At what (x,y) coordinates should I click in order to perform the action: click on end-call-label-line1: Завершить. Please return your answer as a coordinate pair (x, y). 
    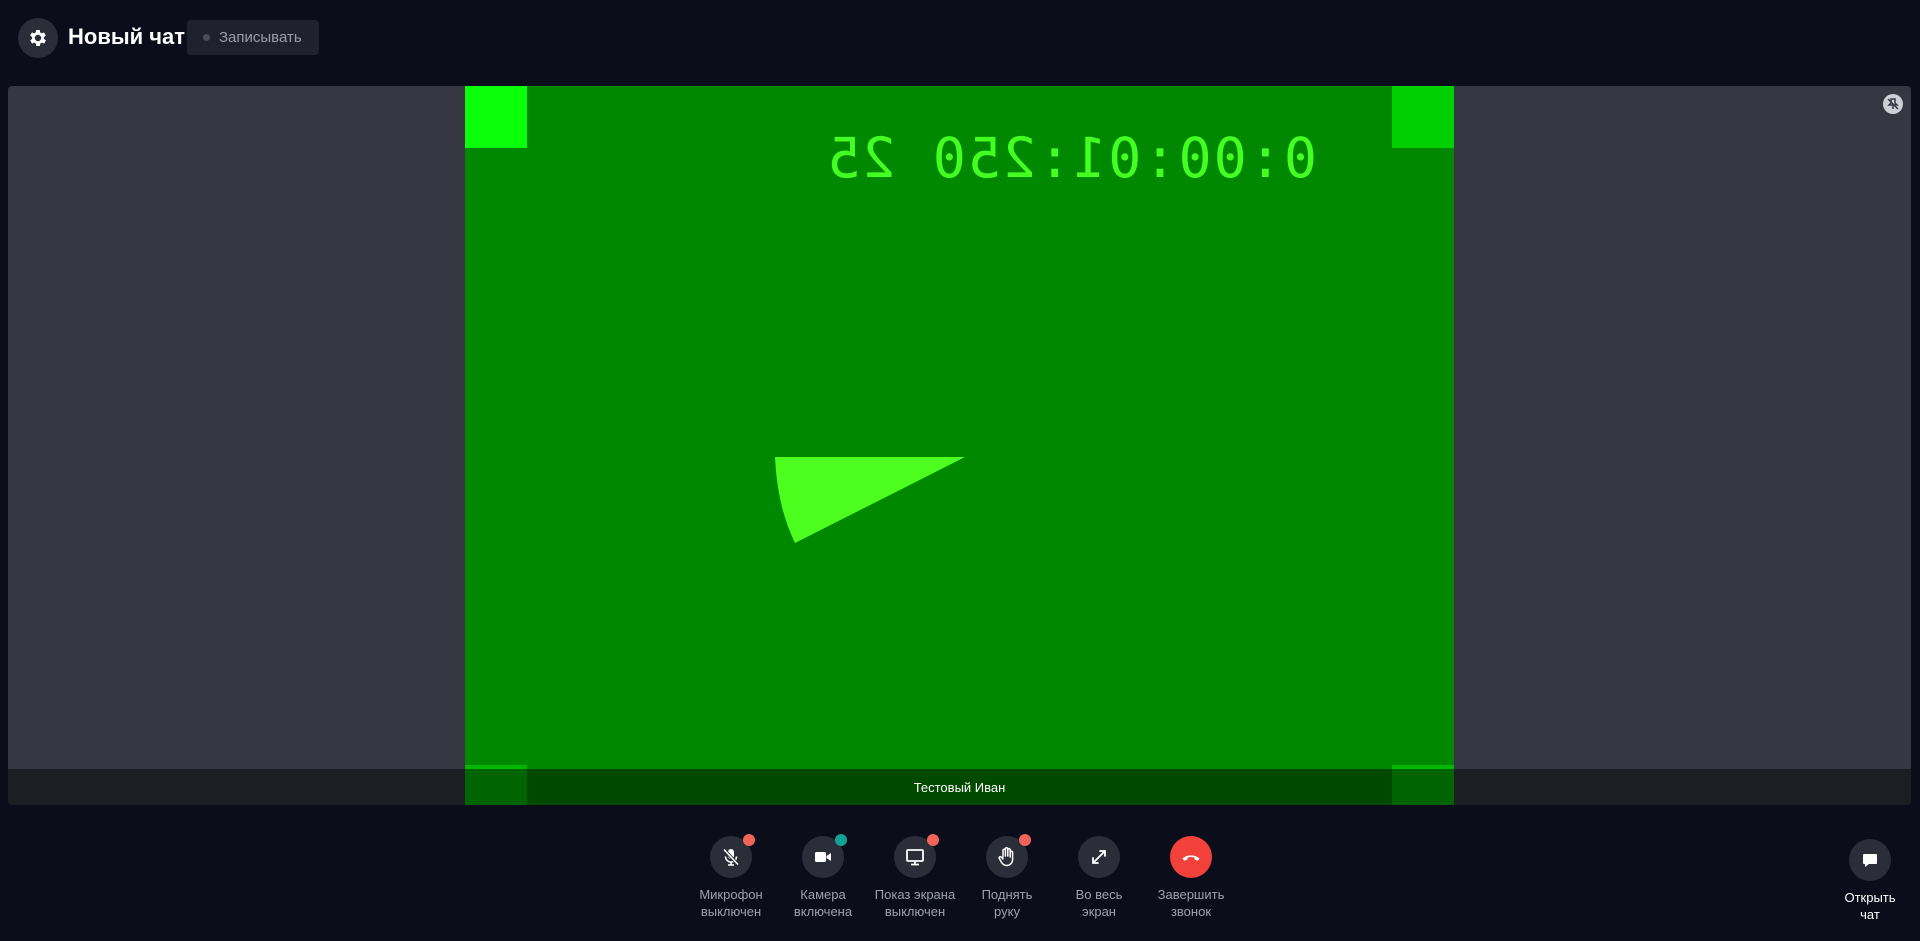
    Looking at the image, I should click on (1191, 894).